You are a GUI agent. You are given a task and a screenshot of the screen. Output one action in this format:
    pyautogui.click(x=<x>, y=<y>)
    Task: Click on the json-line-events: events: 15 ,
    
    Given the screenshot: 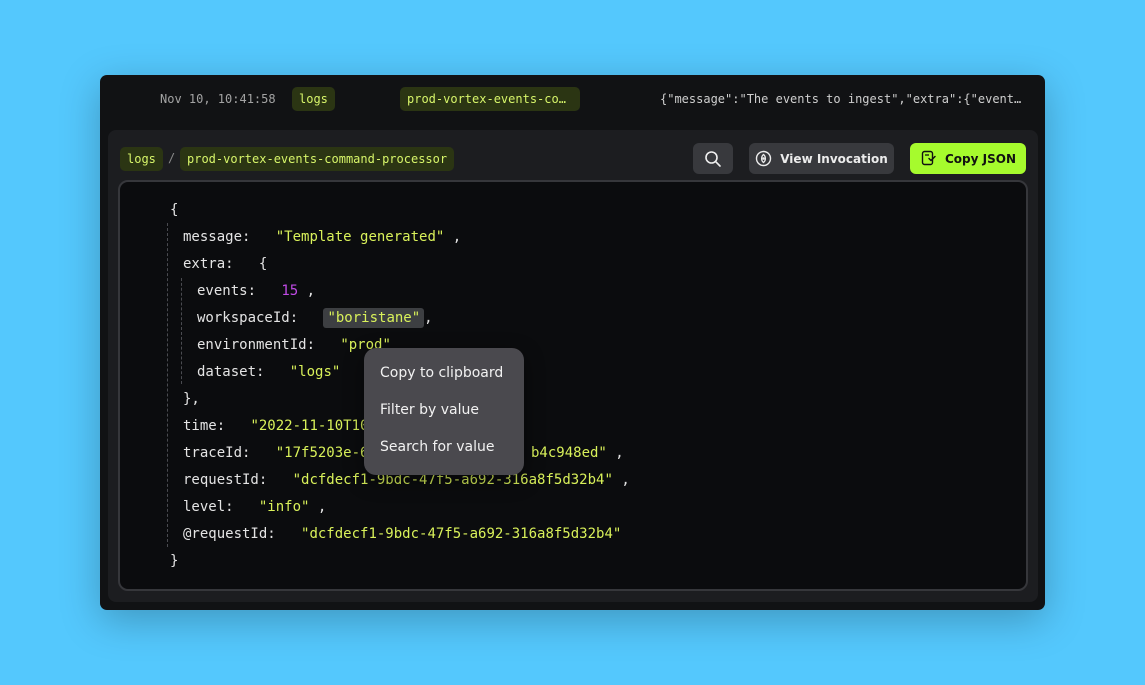 What is the action you would take?
    pyautogui.click(x=256, y=291)
    